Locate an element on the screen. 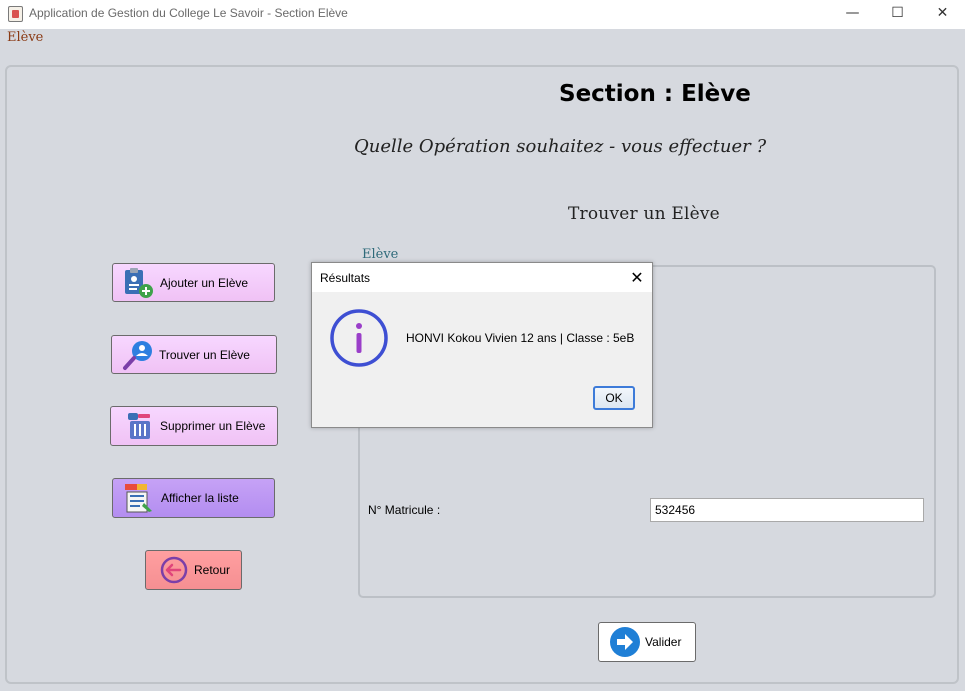 The height and width of the screenshot is (691, 965). java-app-icon is located at coordinates (15, 14).